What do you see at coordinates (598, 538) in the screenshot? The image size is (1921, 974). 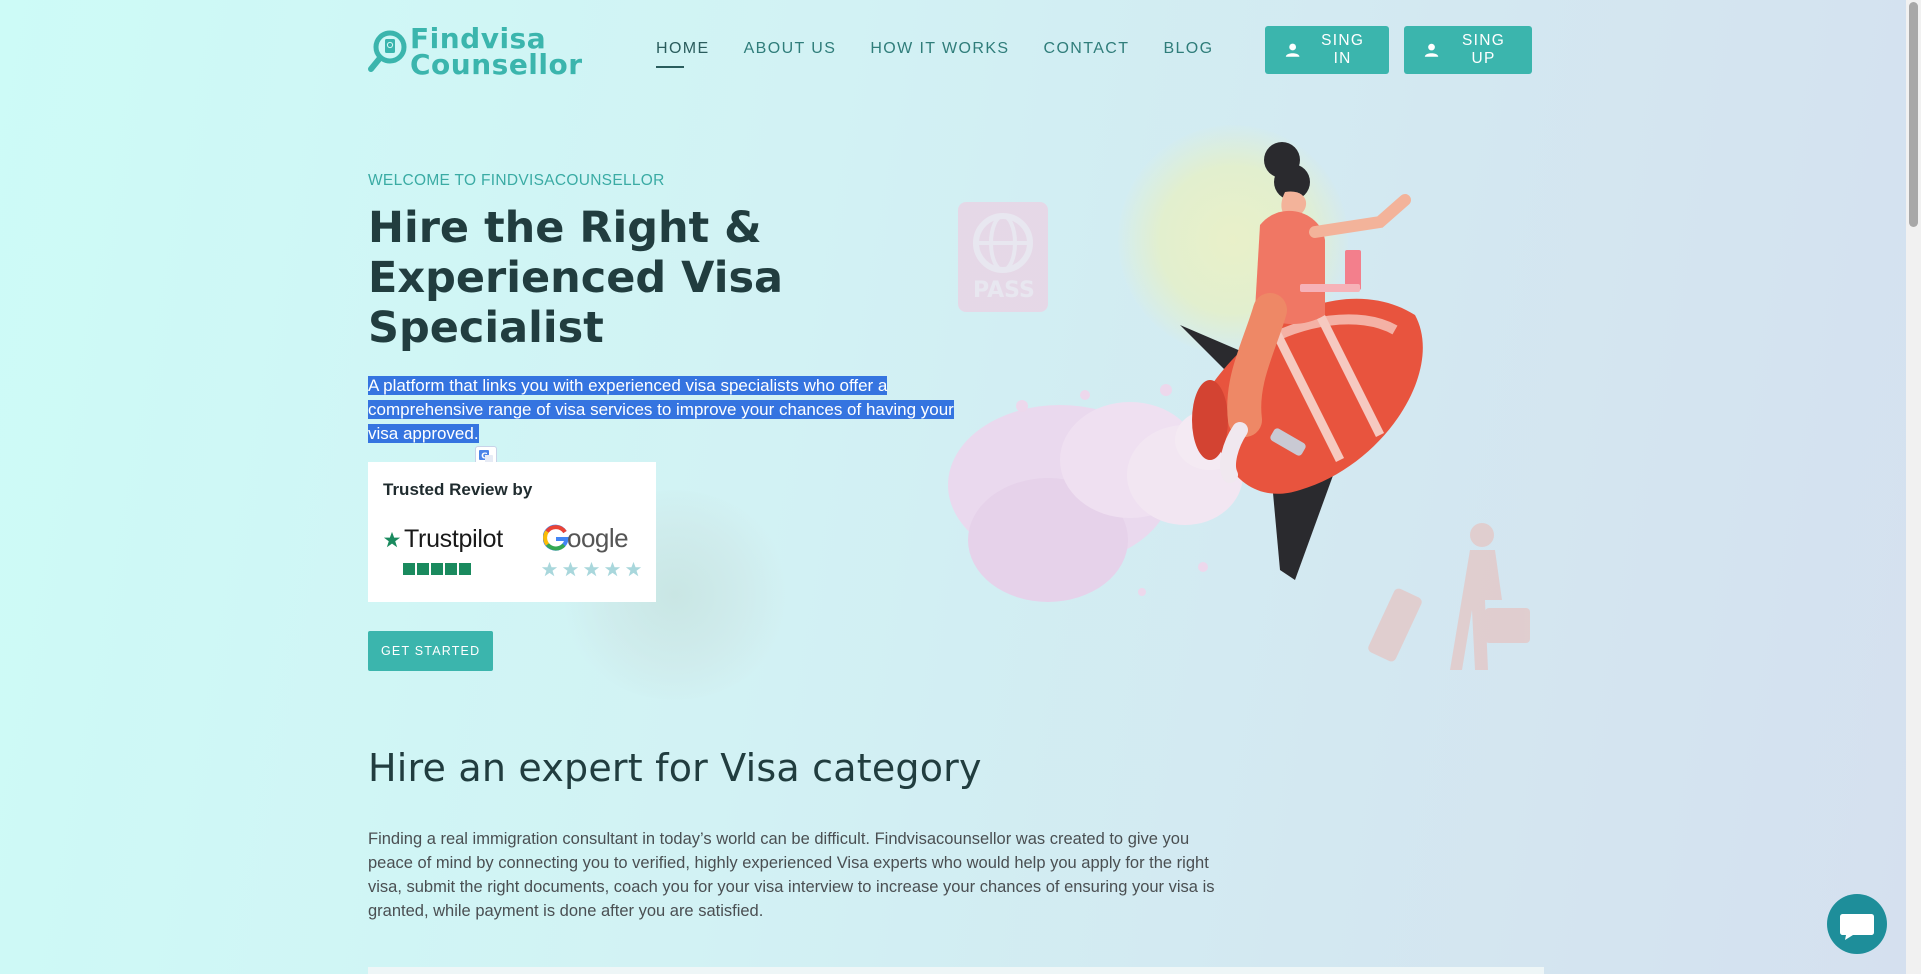 I see `google-wordmark: oogle` at bounding box center [598, 538].